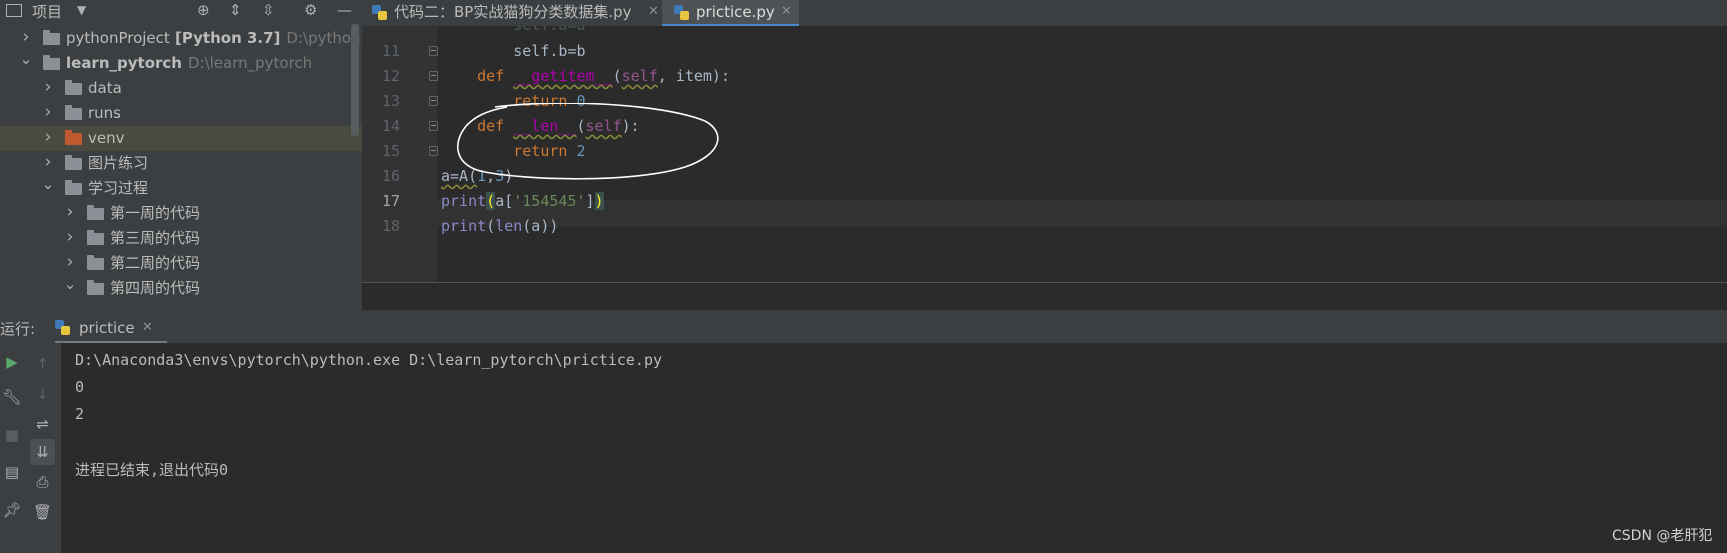 This screenshot has height=553, width=1727. I want to click on tree-item: › 第三周的代码, so click(181, 238).